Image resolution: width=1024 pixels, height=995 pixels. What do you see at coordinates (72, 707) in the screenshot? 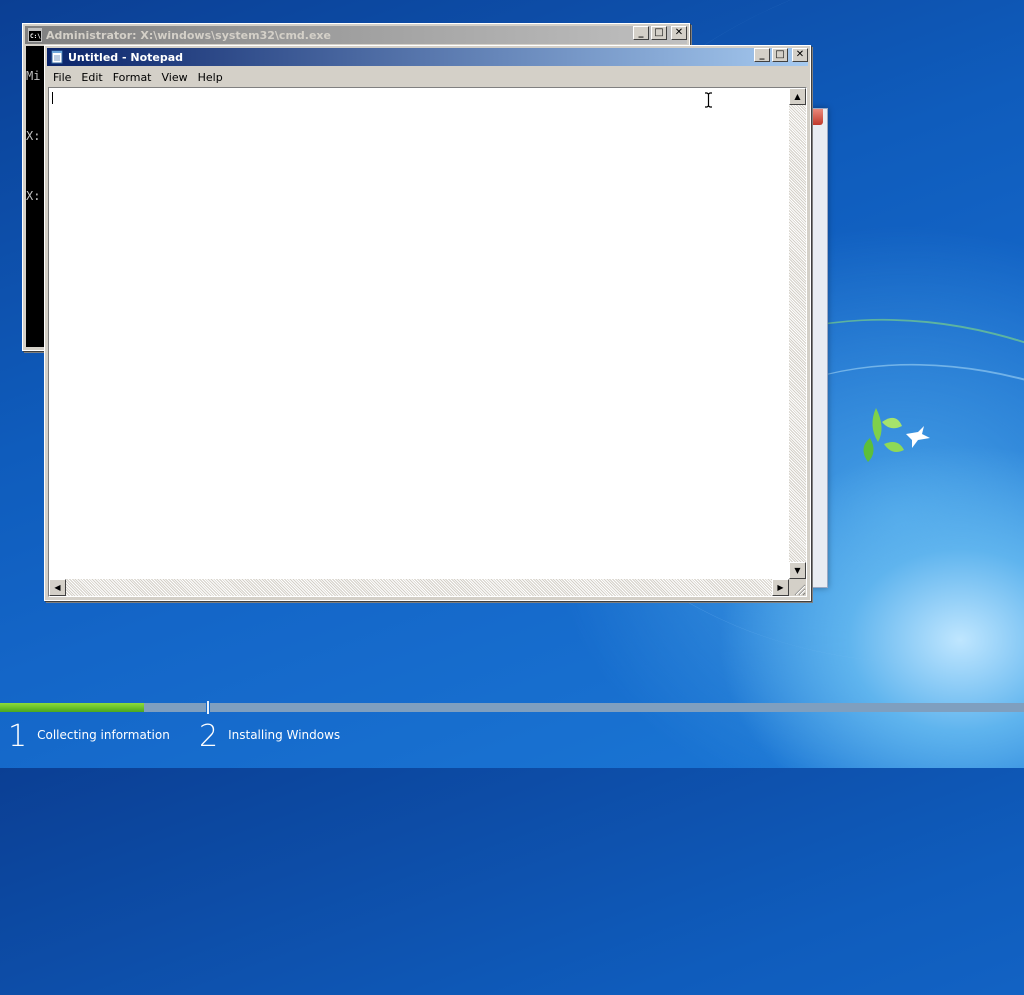
I see `progress-fill` at bounding box center [72, 707].